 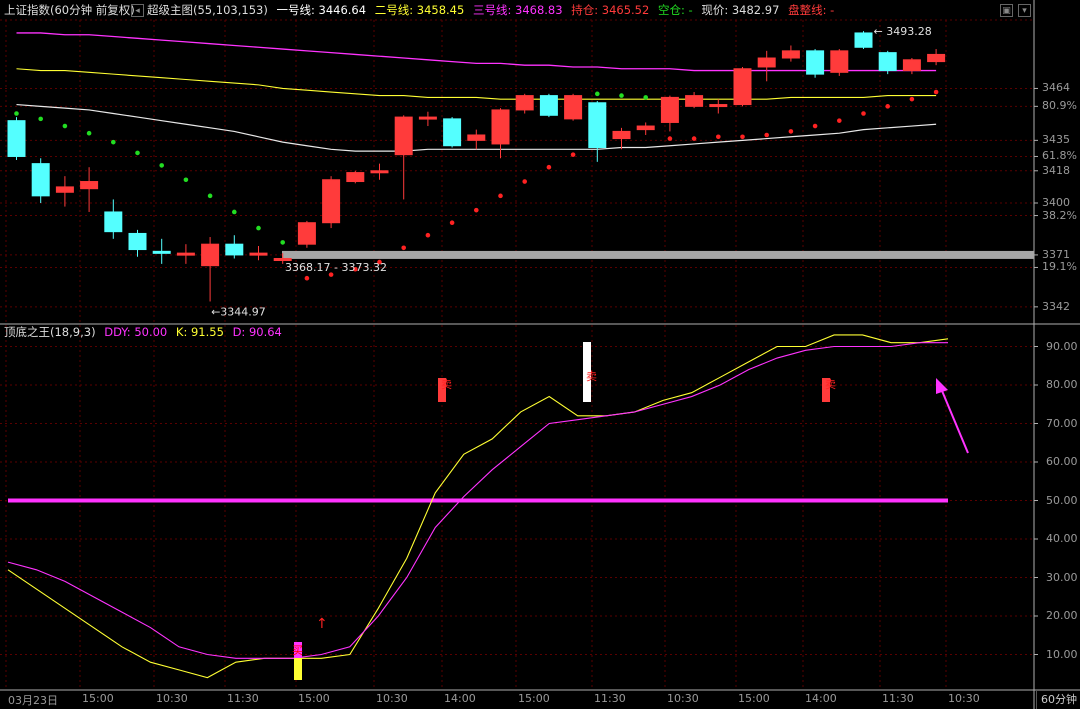 I want to click on osc-tick-label: 40.00, so click(x=1062, y=538).